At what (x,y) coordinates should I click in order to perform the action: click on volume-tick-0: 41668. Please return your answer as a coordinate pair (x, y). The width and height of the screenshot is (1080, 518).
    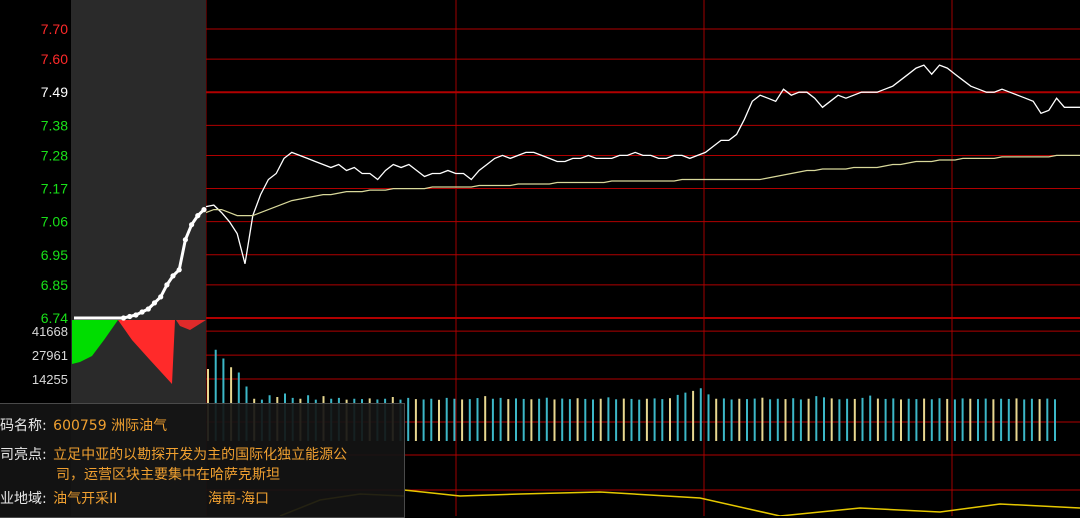
    Looking at the image, I should click on (50, 331).